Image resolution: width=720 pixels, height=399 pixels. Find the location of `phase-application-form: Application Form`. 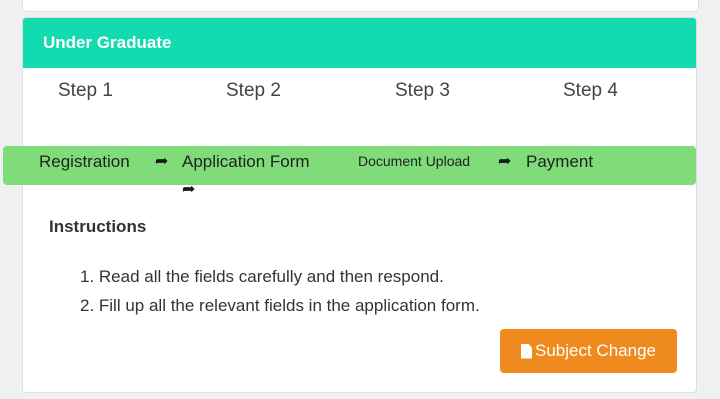

phase-application-form: Application Form is located at coordinates (246, 162).